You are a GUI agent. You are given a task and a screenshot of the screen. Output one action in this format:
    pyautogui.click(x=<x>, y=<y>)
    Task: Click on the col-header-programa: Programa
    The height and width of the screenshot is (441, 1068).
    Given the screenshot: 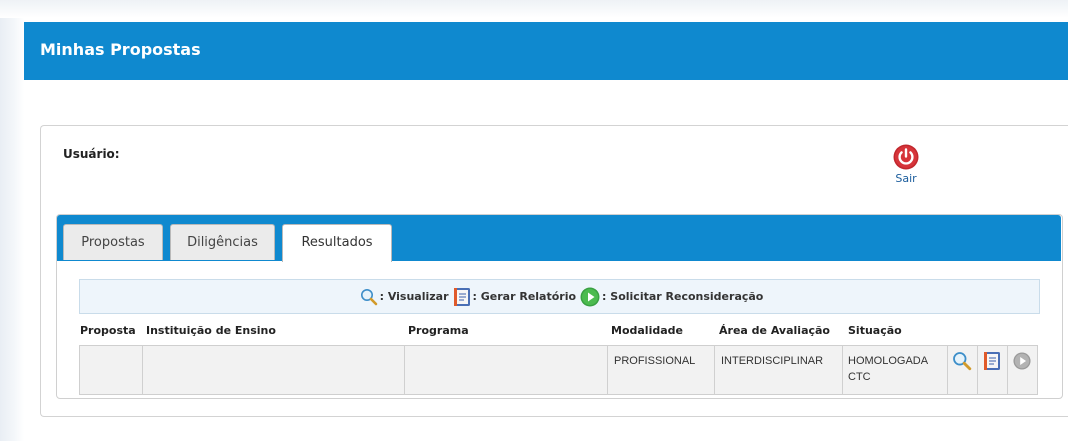 What is the action you would take?
    pyautogui.click(x=438, y=330)
    